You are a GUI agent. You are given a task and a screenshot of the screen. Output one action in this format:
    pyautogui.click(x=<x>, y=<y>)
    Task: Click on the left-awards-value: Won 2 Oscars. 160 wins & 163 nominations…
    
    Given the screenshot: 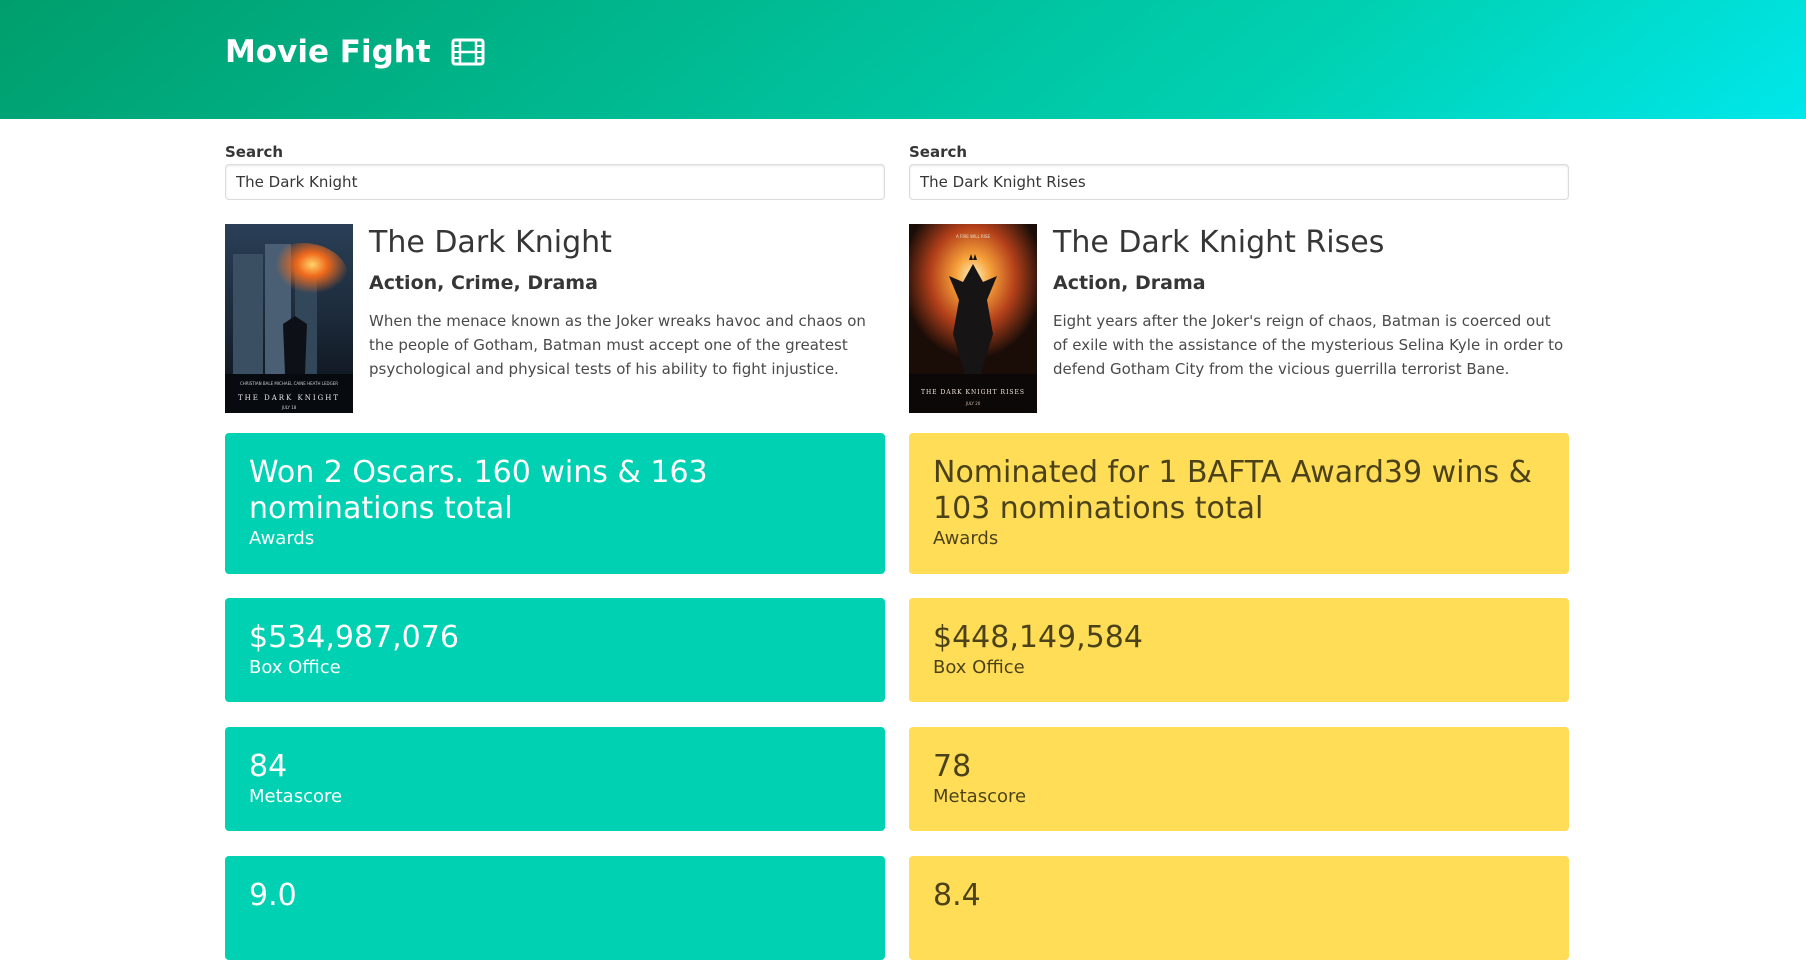 What is the action you would take?
    pyautogui.click(x=478, y=490)
    